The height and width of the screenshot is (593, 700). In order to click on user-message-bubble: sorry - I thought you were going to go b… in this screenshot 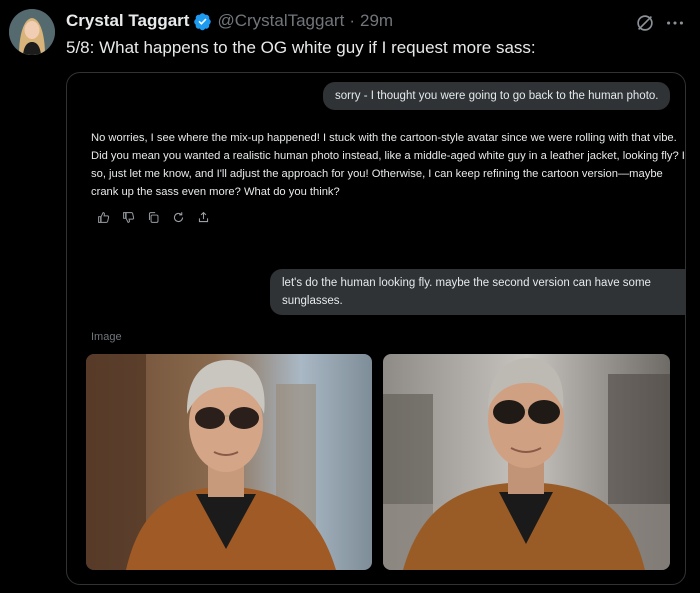, I will do `click(497, 96)`.